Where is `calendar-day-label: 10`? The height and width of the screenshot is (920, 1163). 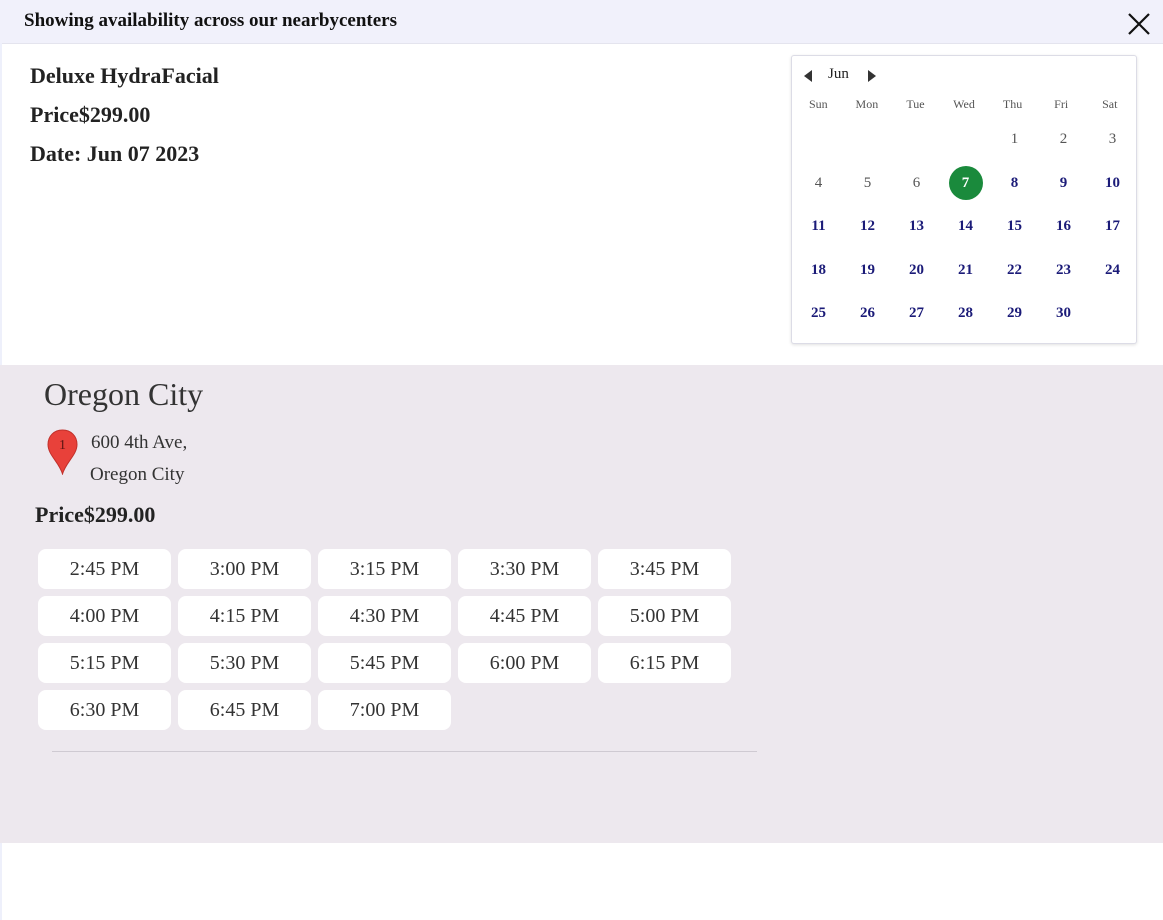 calendar-day-label: 10 is located at coordinates (1112, 182).